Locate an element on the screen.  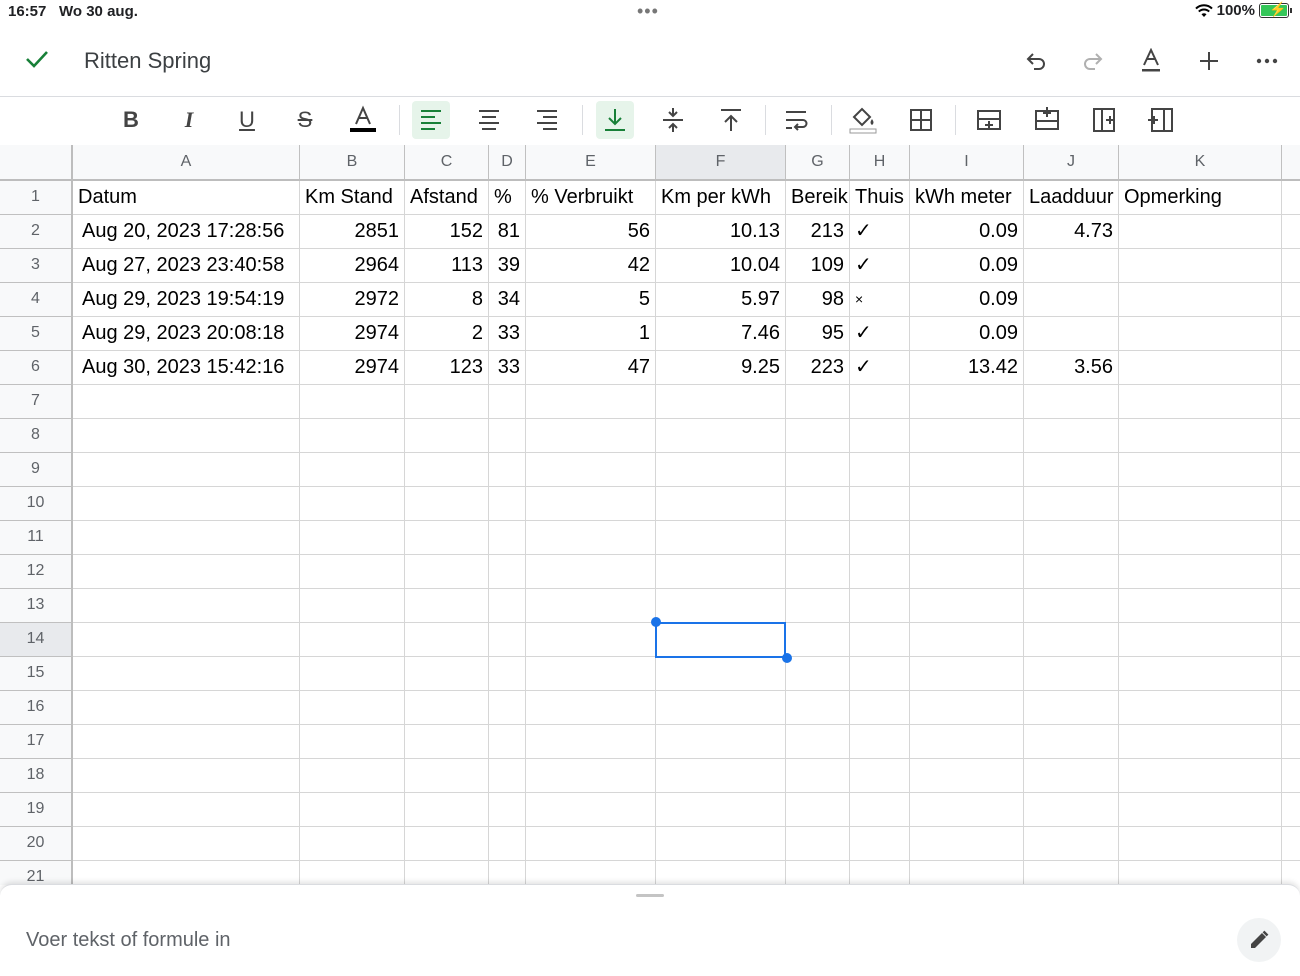
cell: 109 is located at coordinates (818, 266).